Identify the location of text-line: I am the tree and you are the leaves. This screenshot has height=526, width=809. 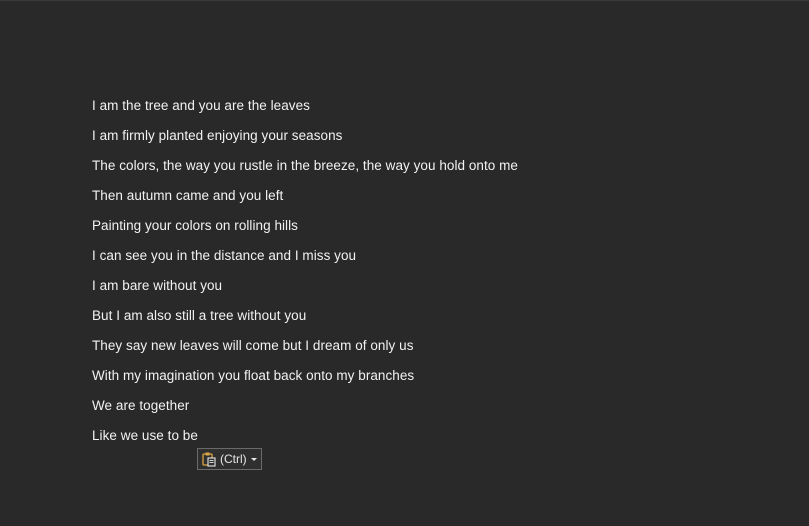
(305, 112).